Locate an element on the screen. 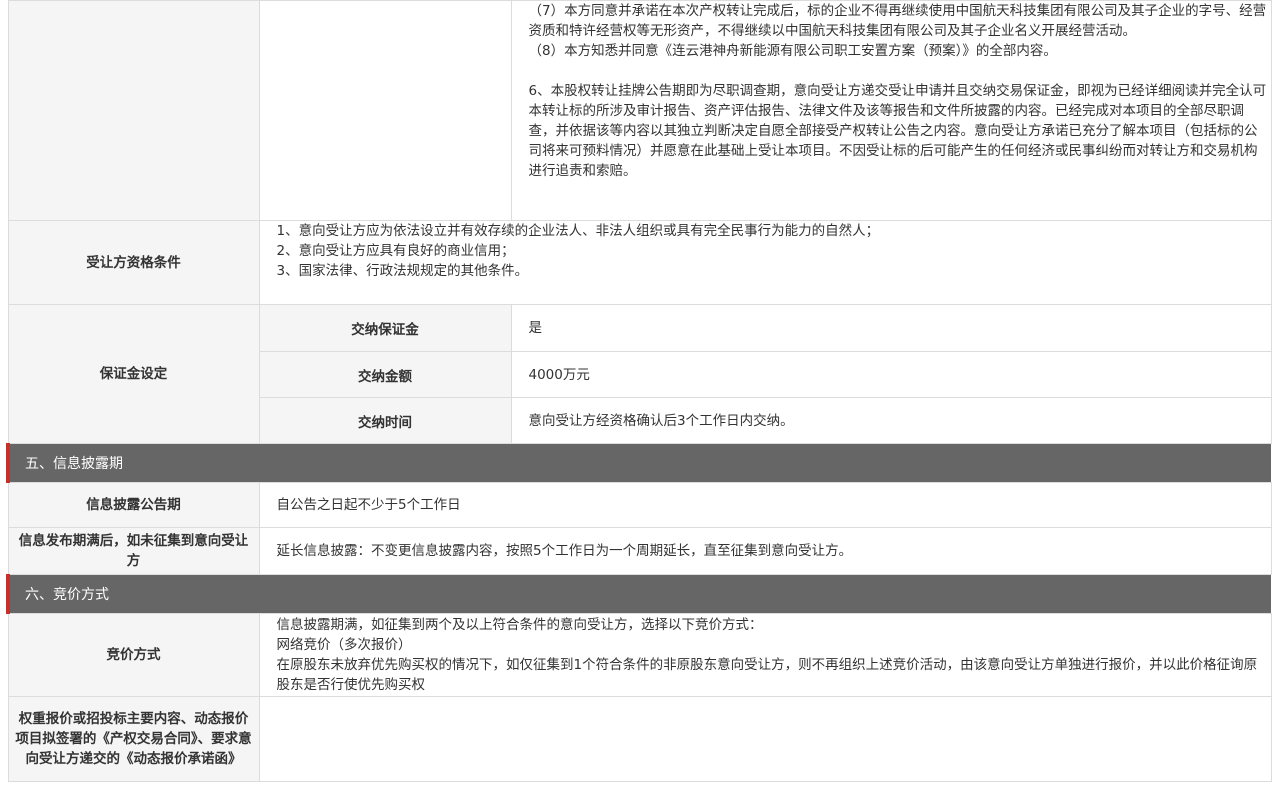 The image size is (1277, 789). disclosure-period-row: 信息披露公告期 自公告之日起不少于5个工作日 is located at coordinates (639, 505).